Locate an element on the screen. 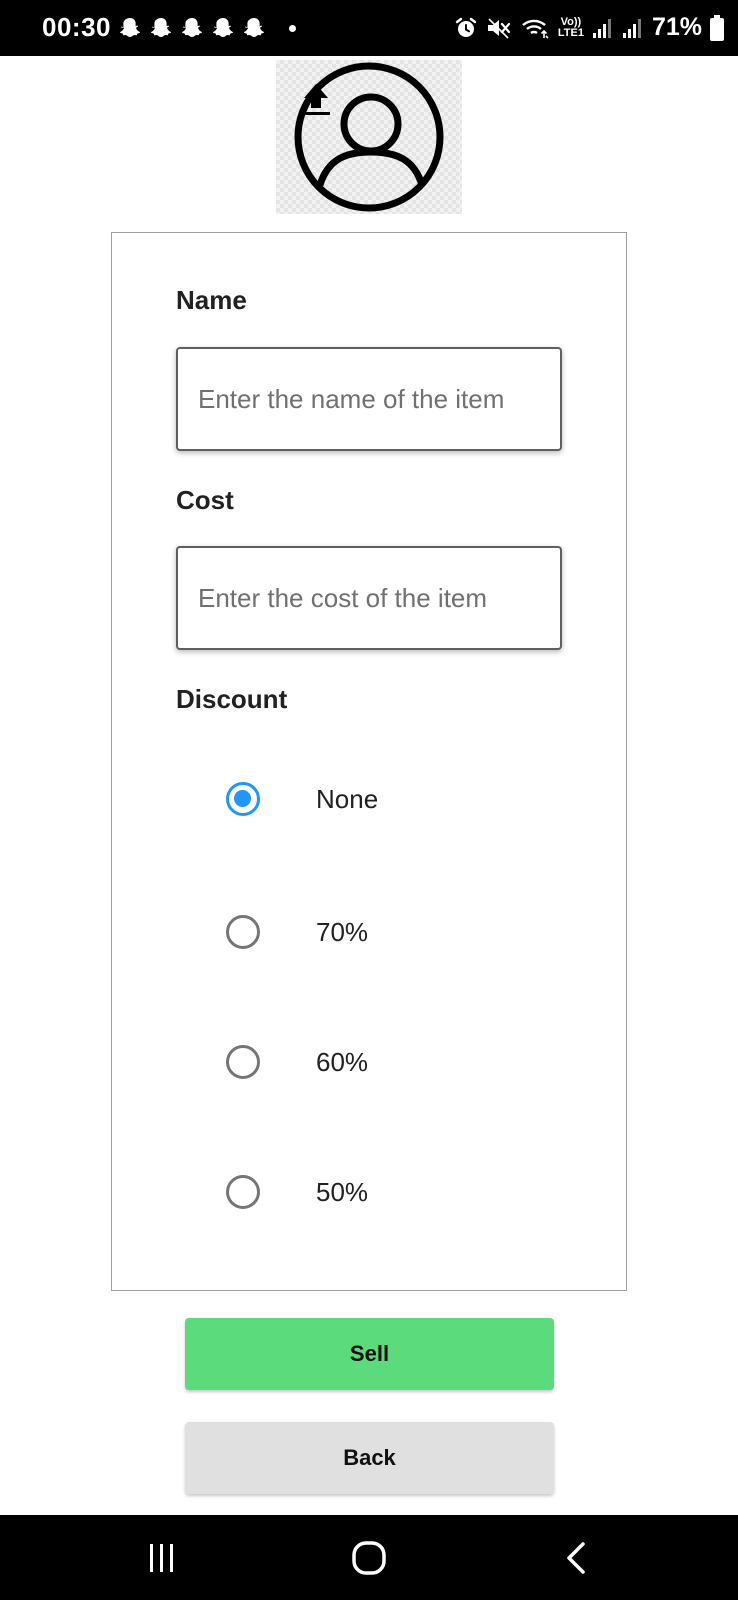 Image resolution: width=738 pixels, height=1600 pixels. discount-label: Discount is located at coordinates (232, 699).